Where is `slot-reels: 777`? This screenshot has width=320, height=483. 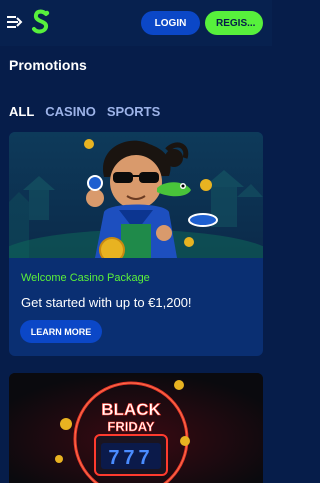 slot-reels: 777 is located at coordinates (130, 458).